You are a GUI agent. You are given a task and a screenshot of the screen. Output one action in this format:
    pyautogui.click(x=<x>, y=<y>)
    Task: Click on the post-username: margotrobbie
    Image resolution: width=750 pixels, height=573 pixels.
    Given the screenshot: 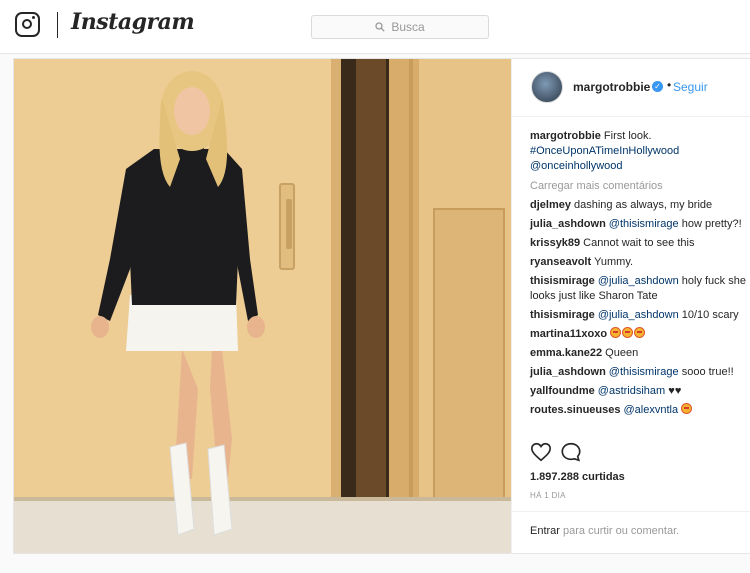 What is the action you would take?
    pyautogui.click(x=611, y=87)
    